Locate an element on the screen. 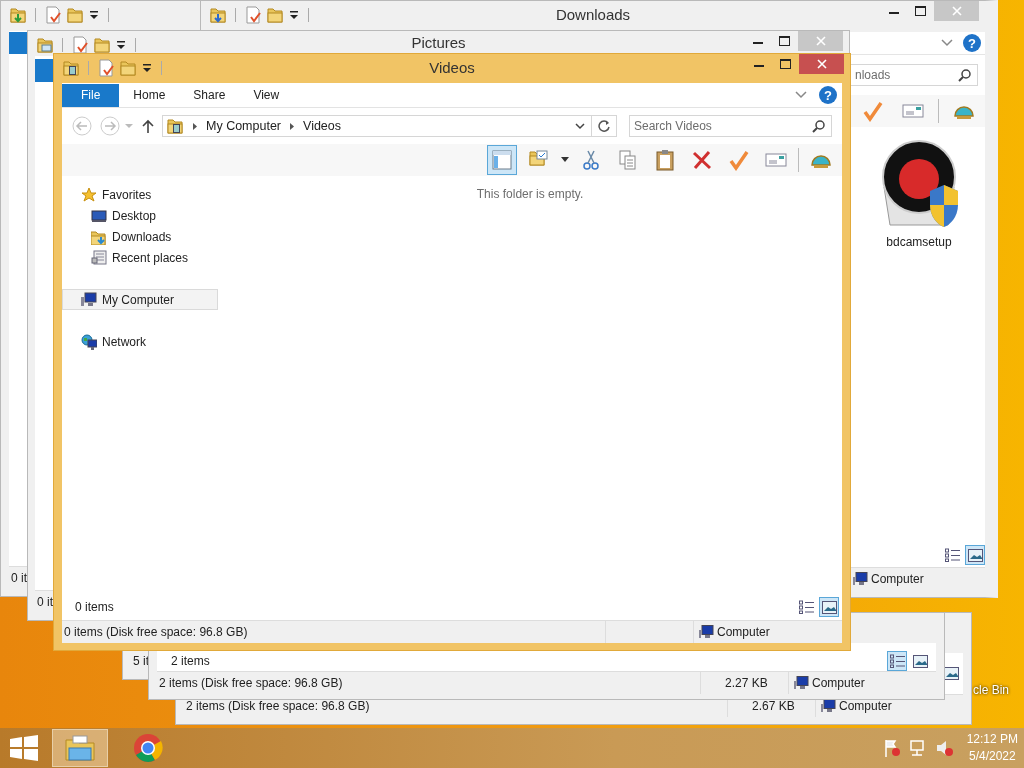 This screenshot has width=1024, height=768. preview-pane-icon is located at coordinates (502, 160).